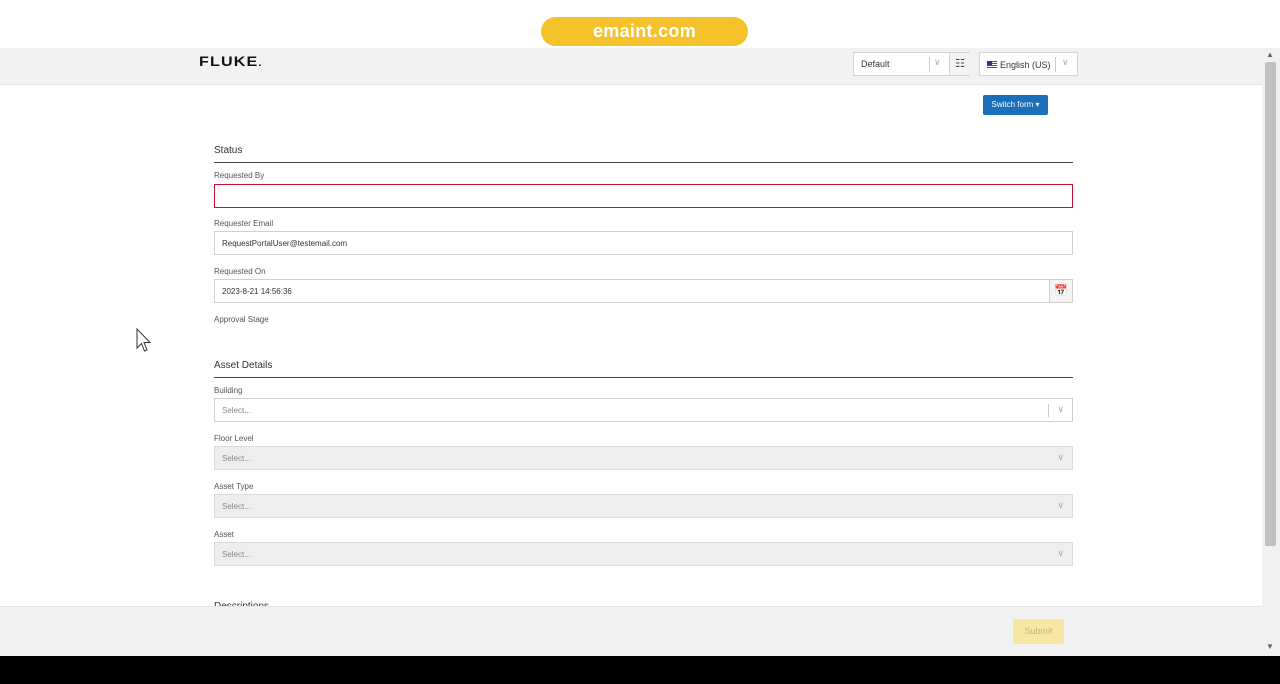 The height and width of the screenshot is (684, 1280). I want to click on footer-bar, so click(631, 631).